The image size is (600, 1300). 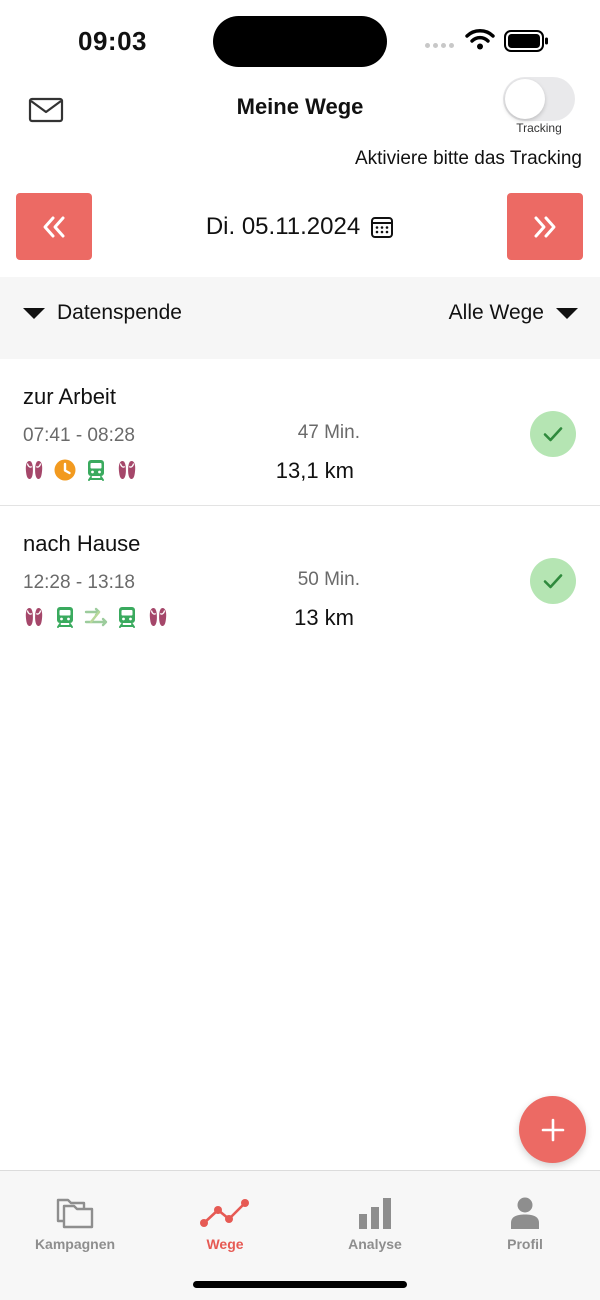 What do you see at coordinates (300, 318) in the screenshot?
I see `filter-bar: Datenspende Alle Wege` at bounding box center [300, 318].